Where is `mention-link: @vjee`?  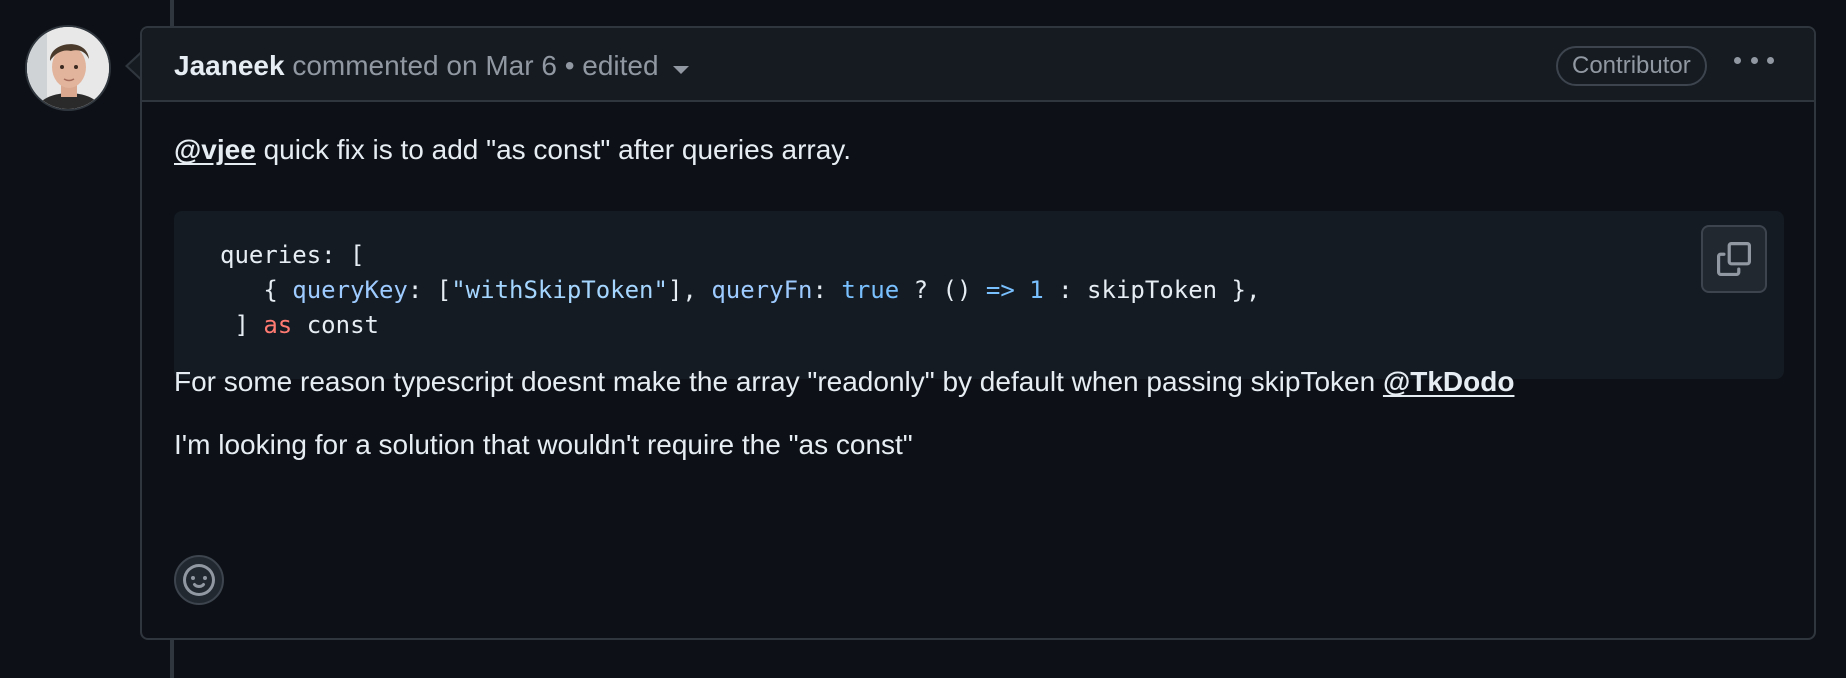
mention-link: @vjee is located at coordinates (215, 149).